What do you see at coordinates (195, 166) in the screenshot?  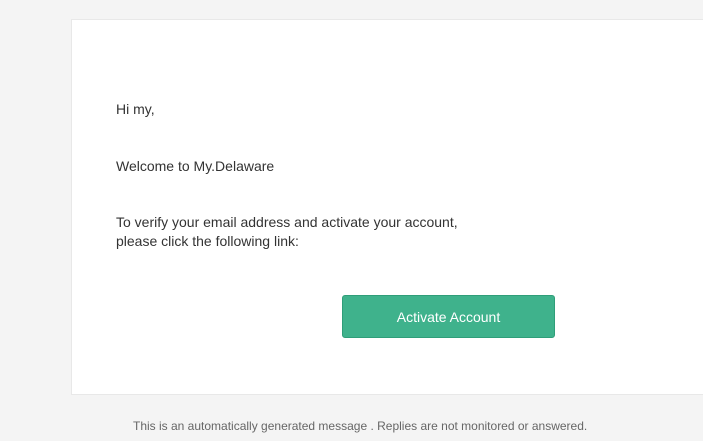 I see `welcome-text: Welcome to My.Delaware` at bounding box center [195, 166].